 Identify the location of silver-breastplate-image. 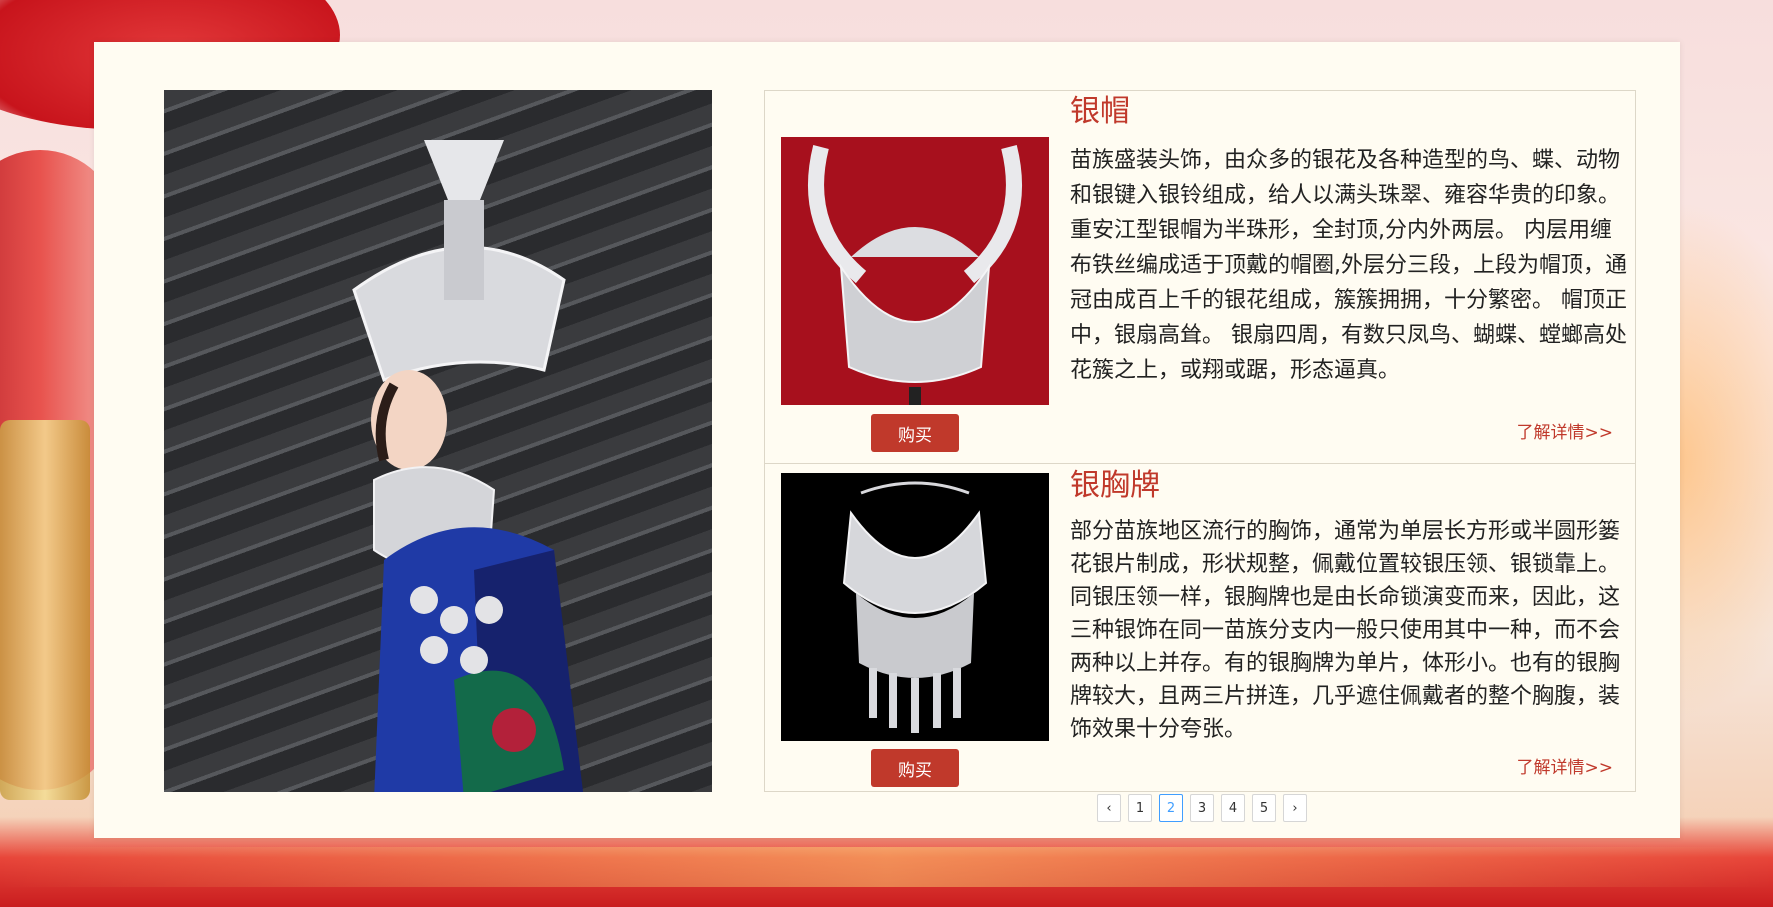
(915, 607).